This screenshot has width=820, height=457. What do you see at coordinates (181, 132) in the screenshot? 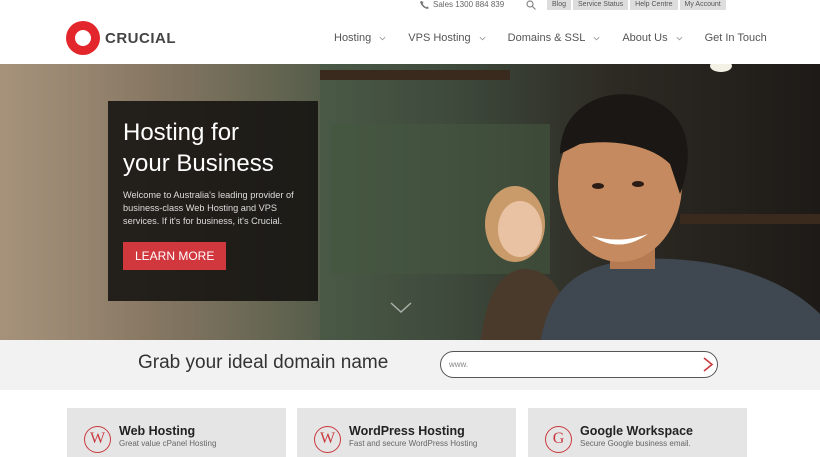
I see `hero-title-line: Hosting for` at bounding box center [181, 132].